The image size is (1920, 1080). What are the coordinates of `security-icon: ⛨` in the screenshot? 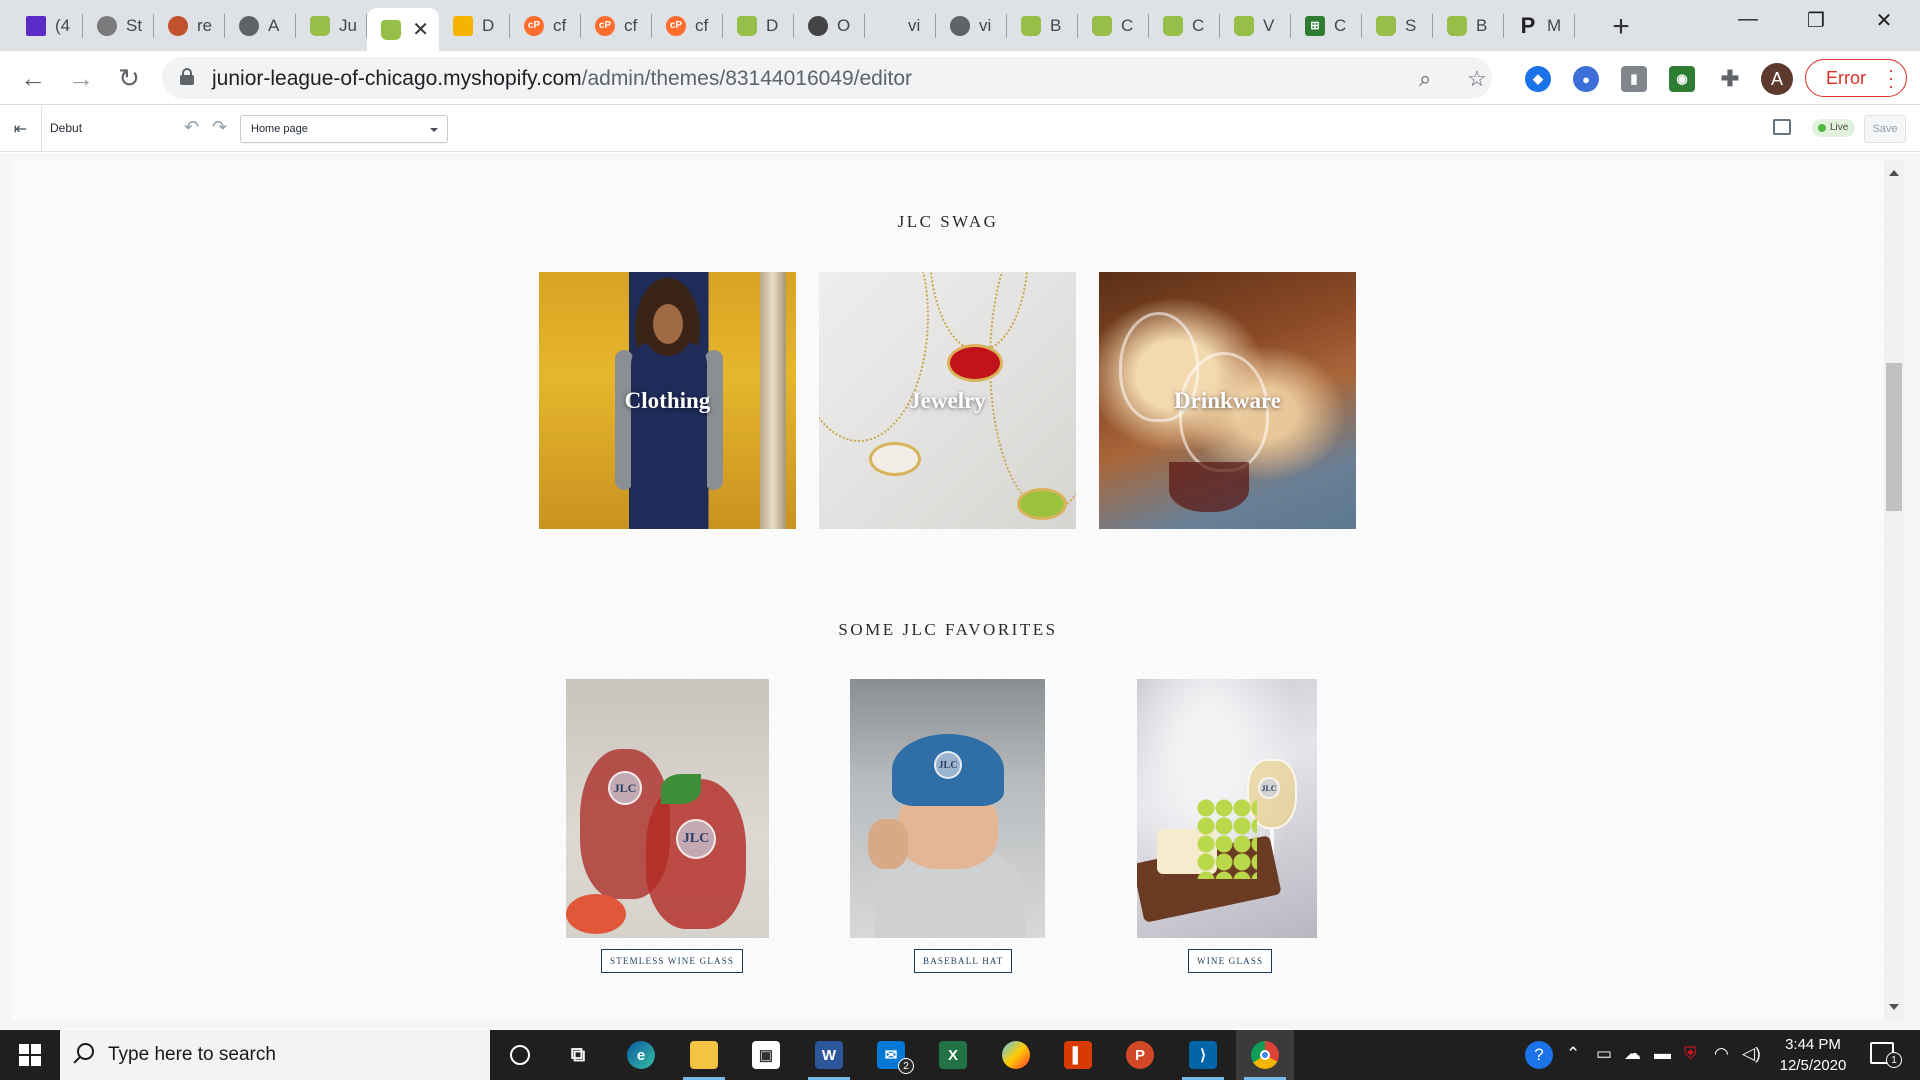 It's located at (1690, 1054).